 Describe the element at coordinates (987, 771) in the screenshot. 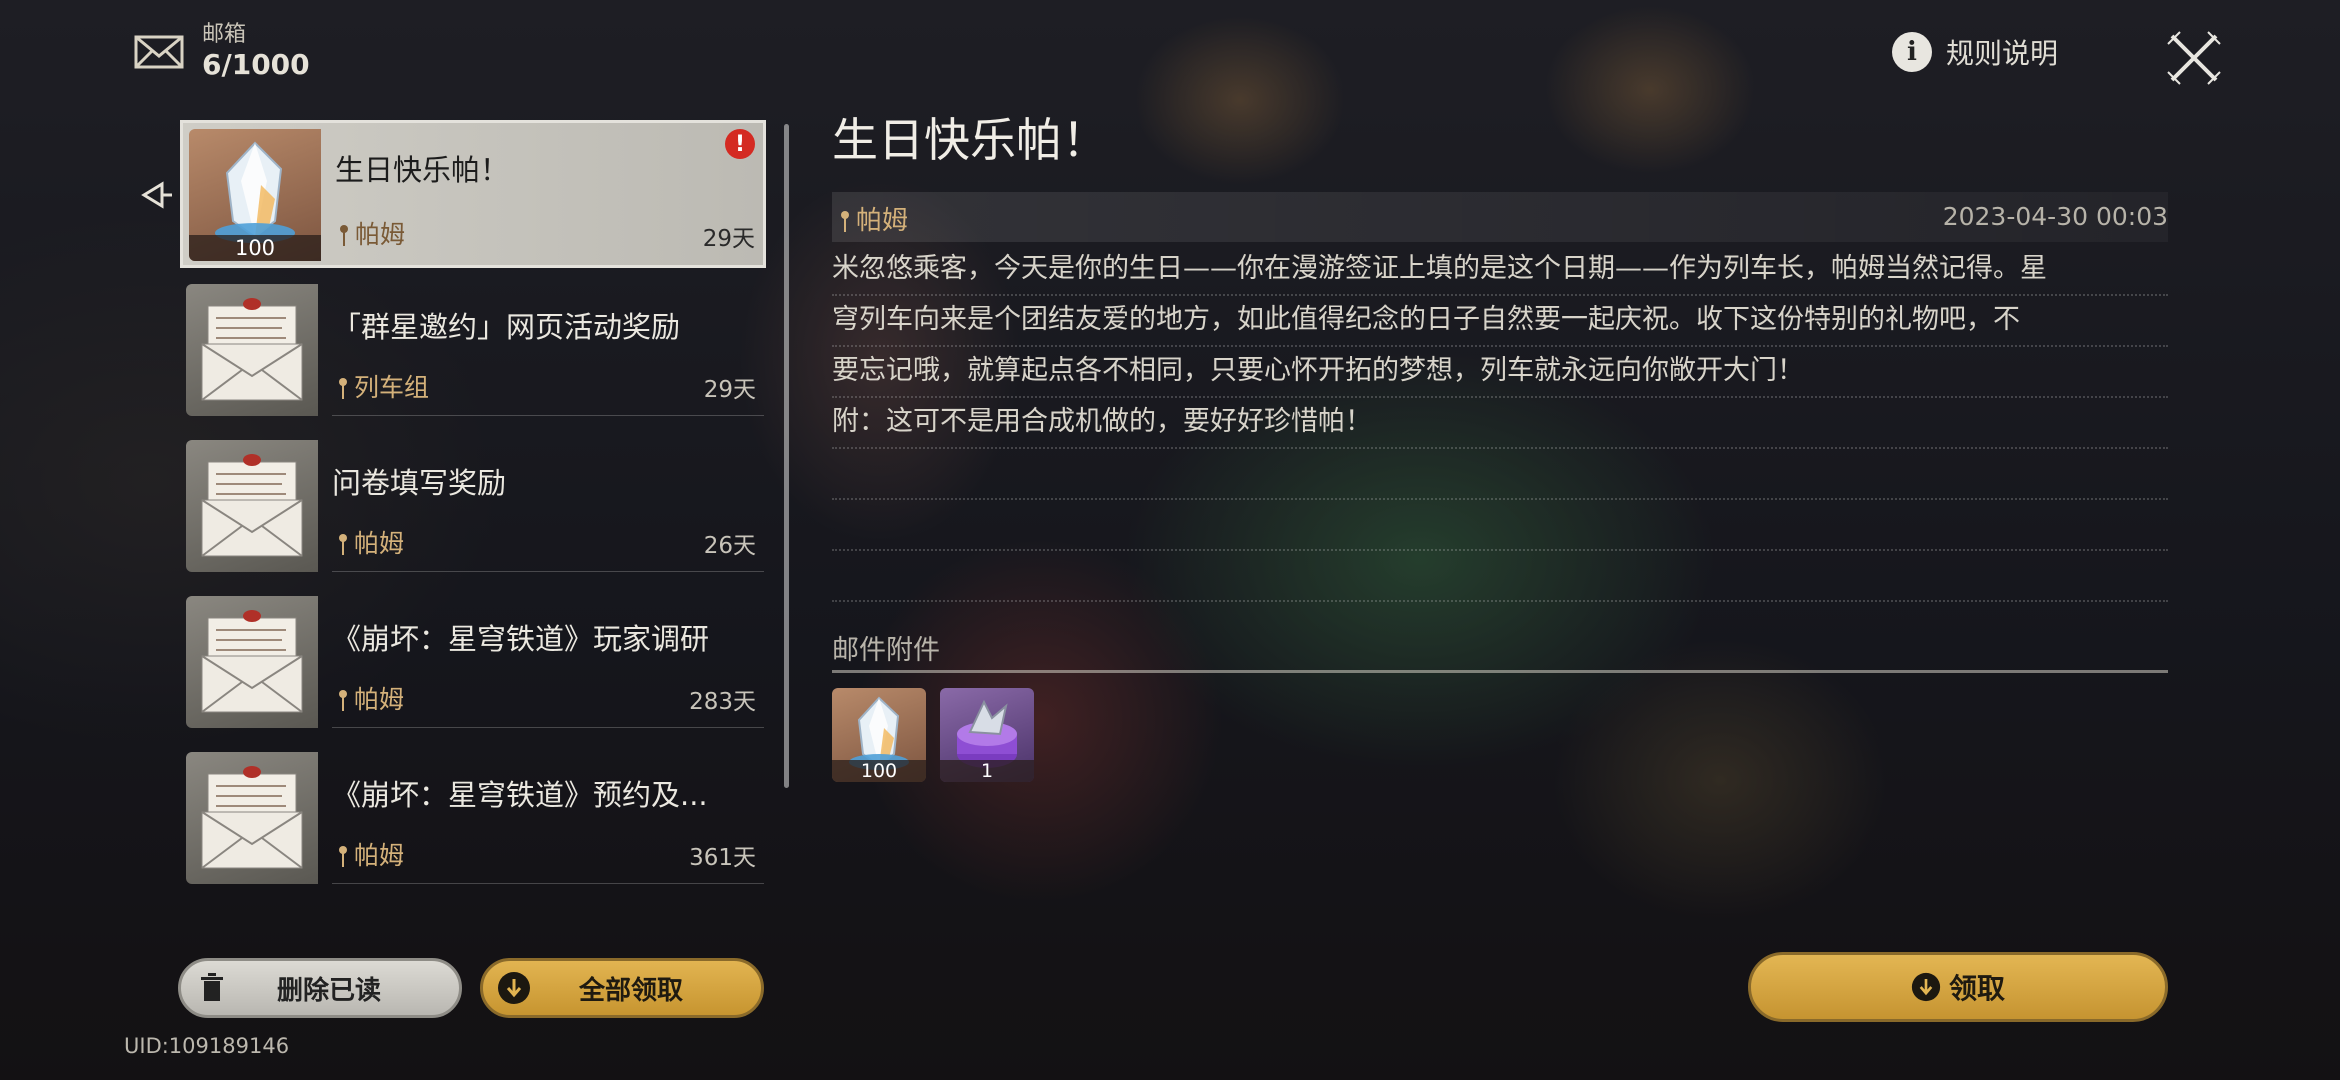

I see `attachment-quantity: 1` at that location.